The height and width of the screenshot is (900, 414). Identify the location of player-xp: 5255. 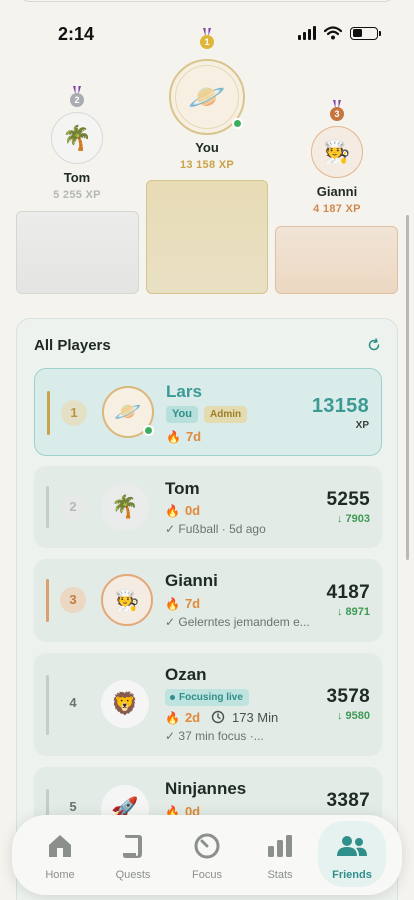
(348, 499).